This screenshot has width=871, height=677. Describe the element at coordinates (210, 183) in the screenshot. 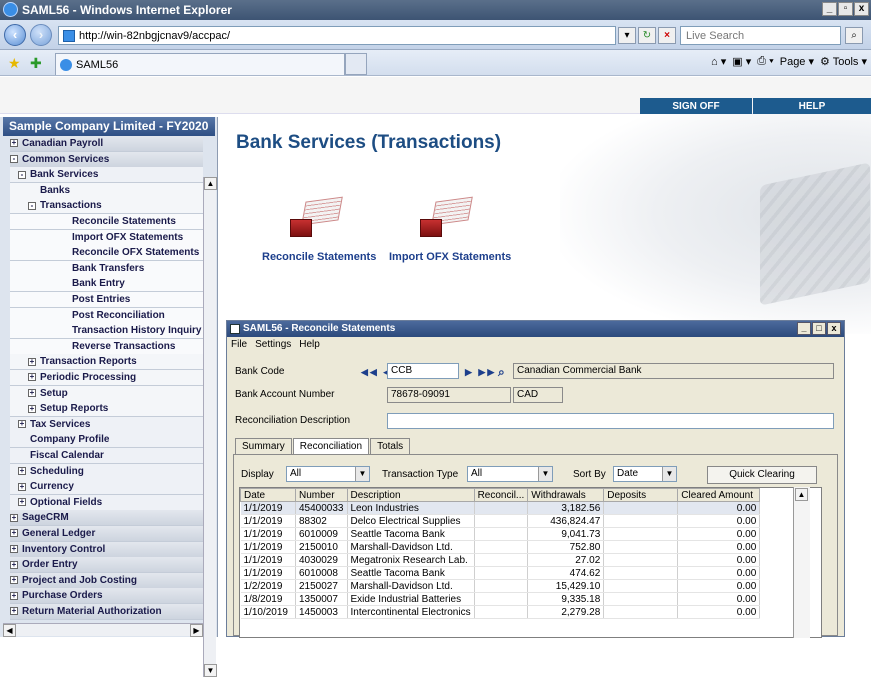

I see `scroll-up-icon: ▲` at that location.